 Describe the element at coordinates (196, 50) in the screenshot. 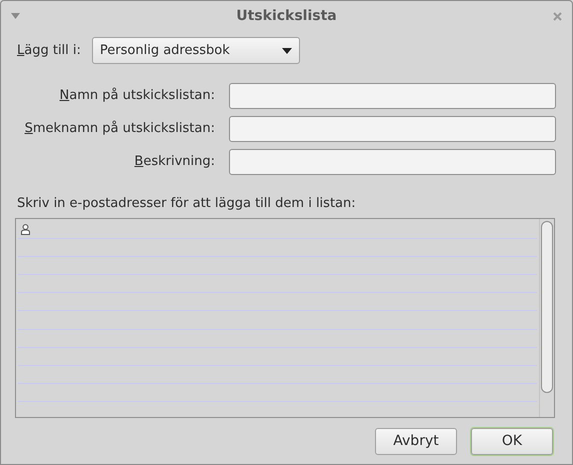

I see `address-book-dropdown: Personlig adressbok` at that location.